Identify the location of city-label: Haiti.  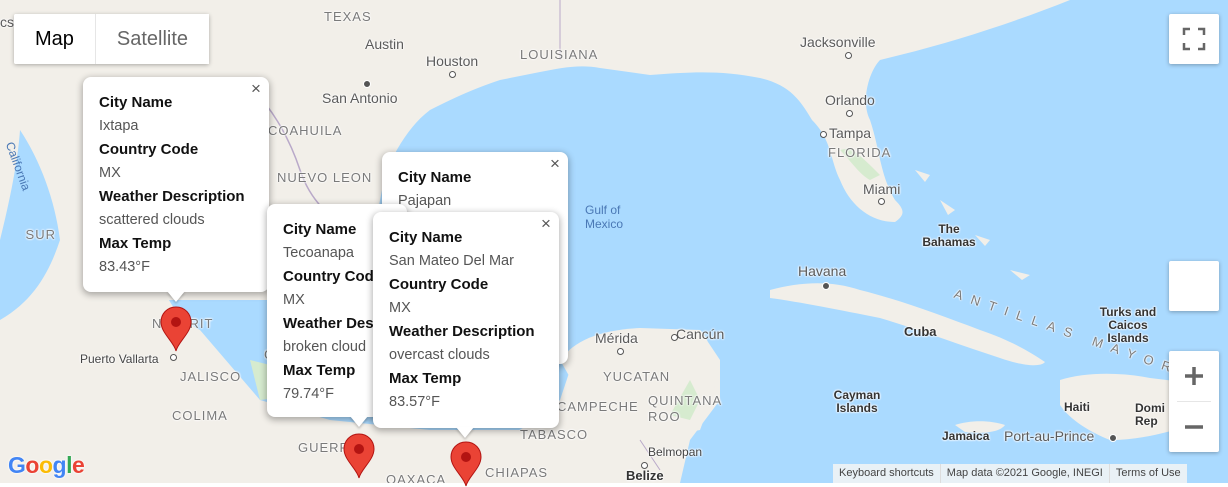
(1077, 407).